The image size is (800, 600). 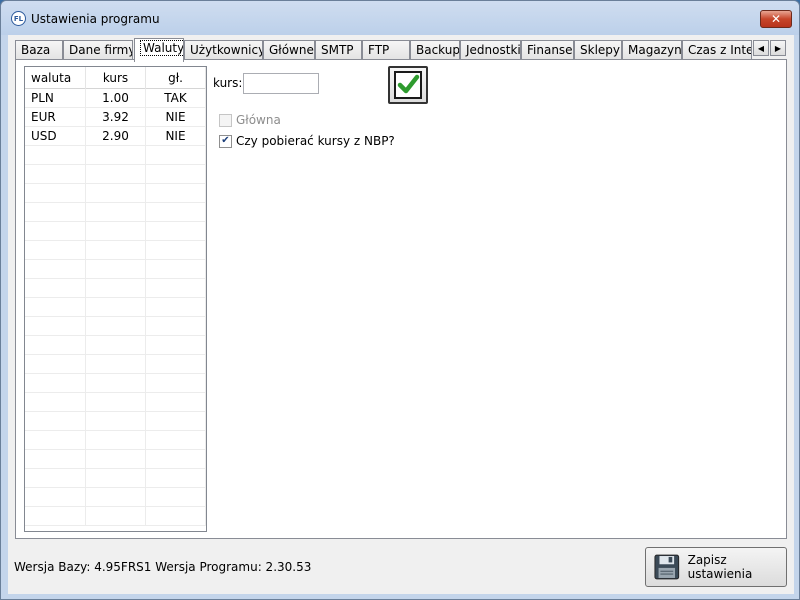 I want to click on save-settings-button: Zapisz ustawienia, so click(x=716, y=567).